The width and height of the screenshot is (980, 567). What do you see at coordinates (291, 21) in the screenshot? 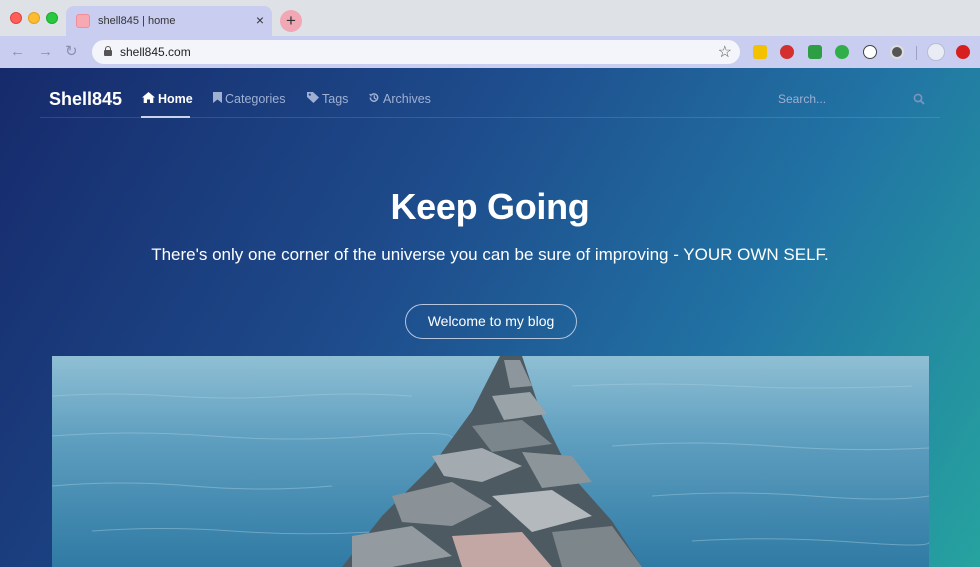
I see `new-tab-button: +` at bounding box center [291, 21].